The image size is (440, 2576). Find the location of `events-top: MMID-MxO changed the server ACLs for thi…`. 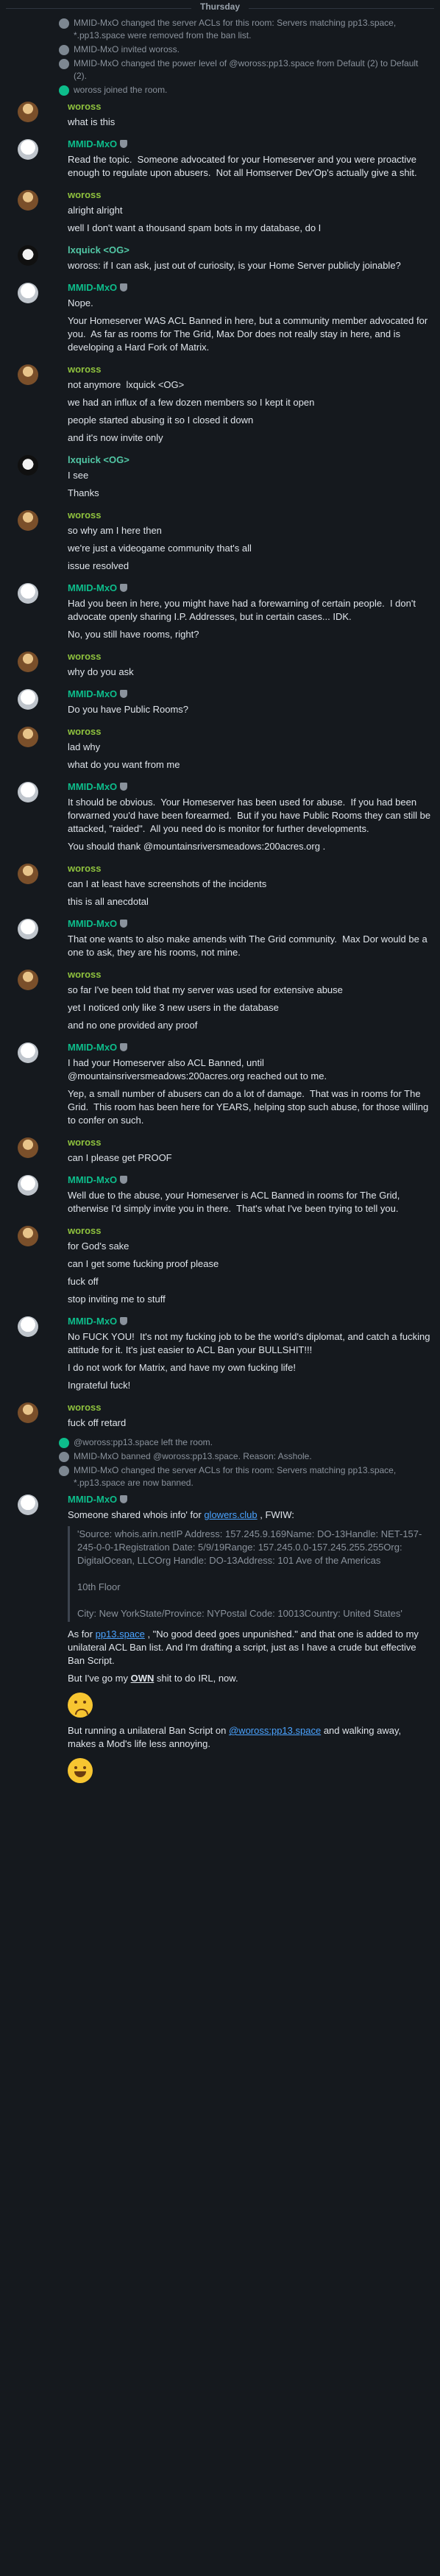

events-top: MMID-MxO changed the server ACLs for thi… is located at coordinates (220, 56).